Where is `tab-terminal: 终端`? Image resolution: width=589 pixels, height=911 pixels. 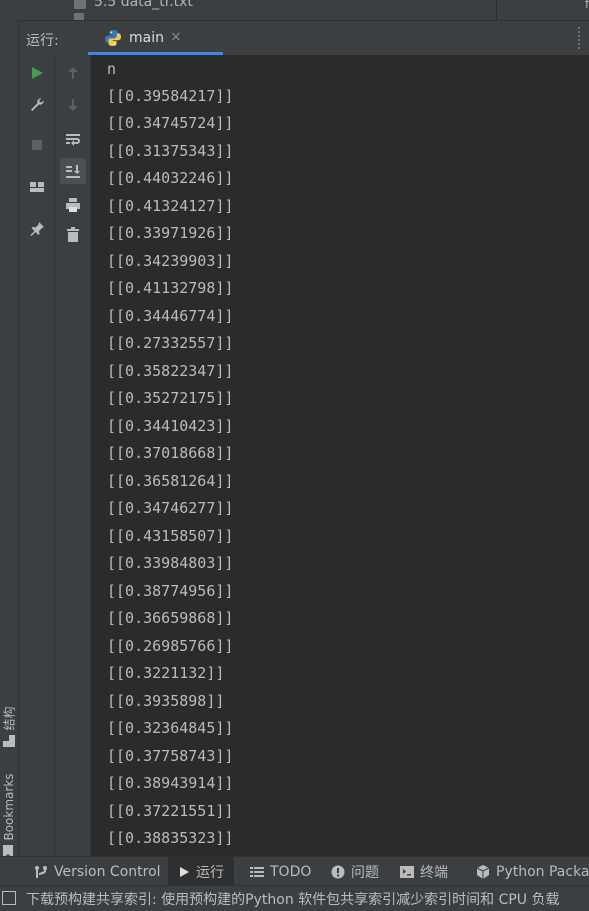 tab-terminal: 终端 is located at coordinates (424, 871).